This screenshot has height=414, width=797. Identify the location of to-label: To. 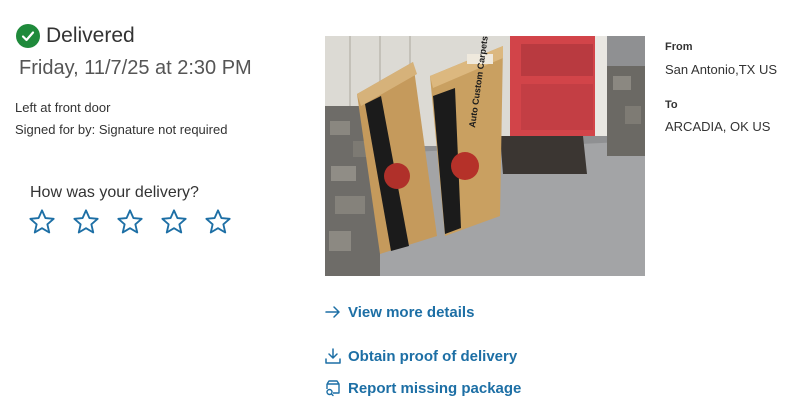
(671, 105).